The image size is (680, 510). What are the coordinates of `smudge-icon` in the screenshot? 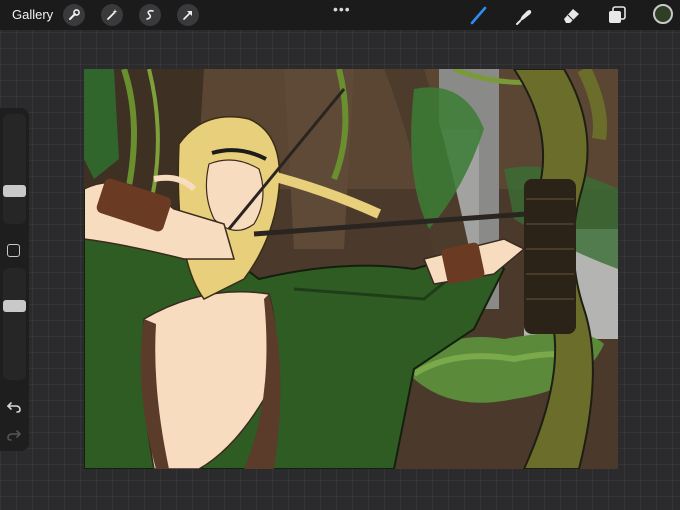 It's located at (524, 17).